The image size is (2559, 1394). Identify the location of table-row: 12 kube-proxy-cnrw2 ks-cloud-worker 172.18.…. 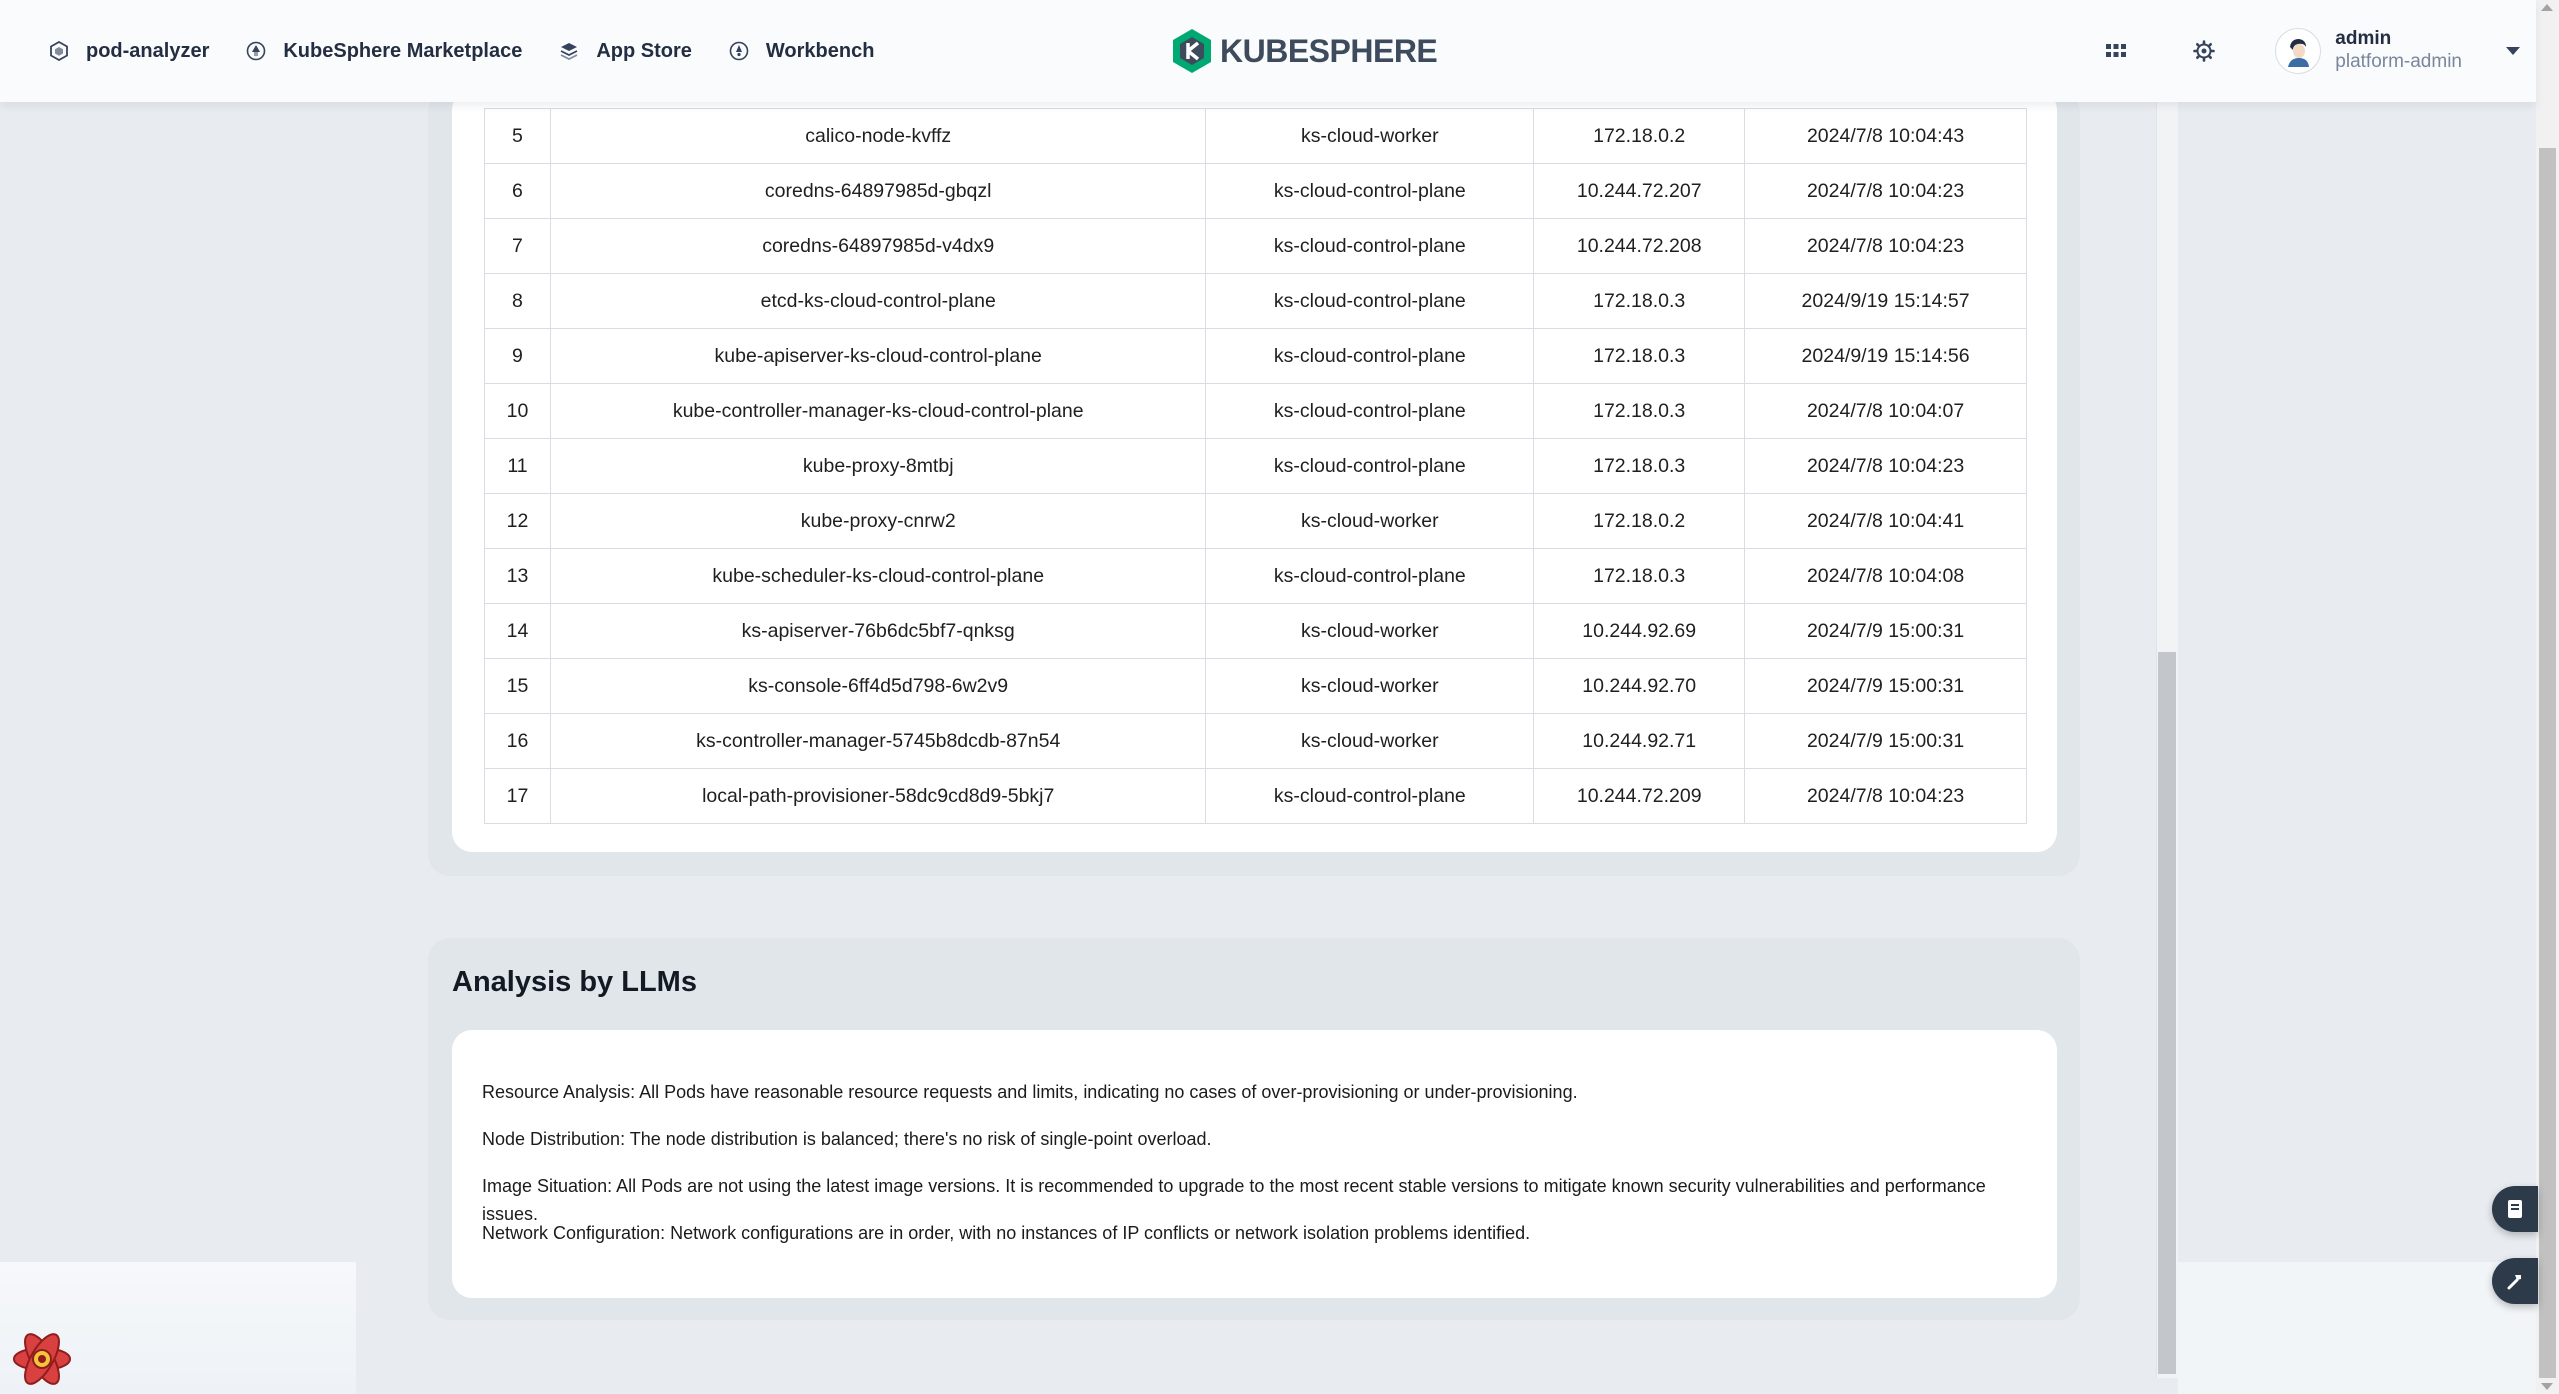
(1255, 521).